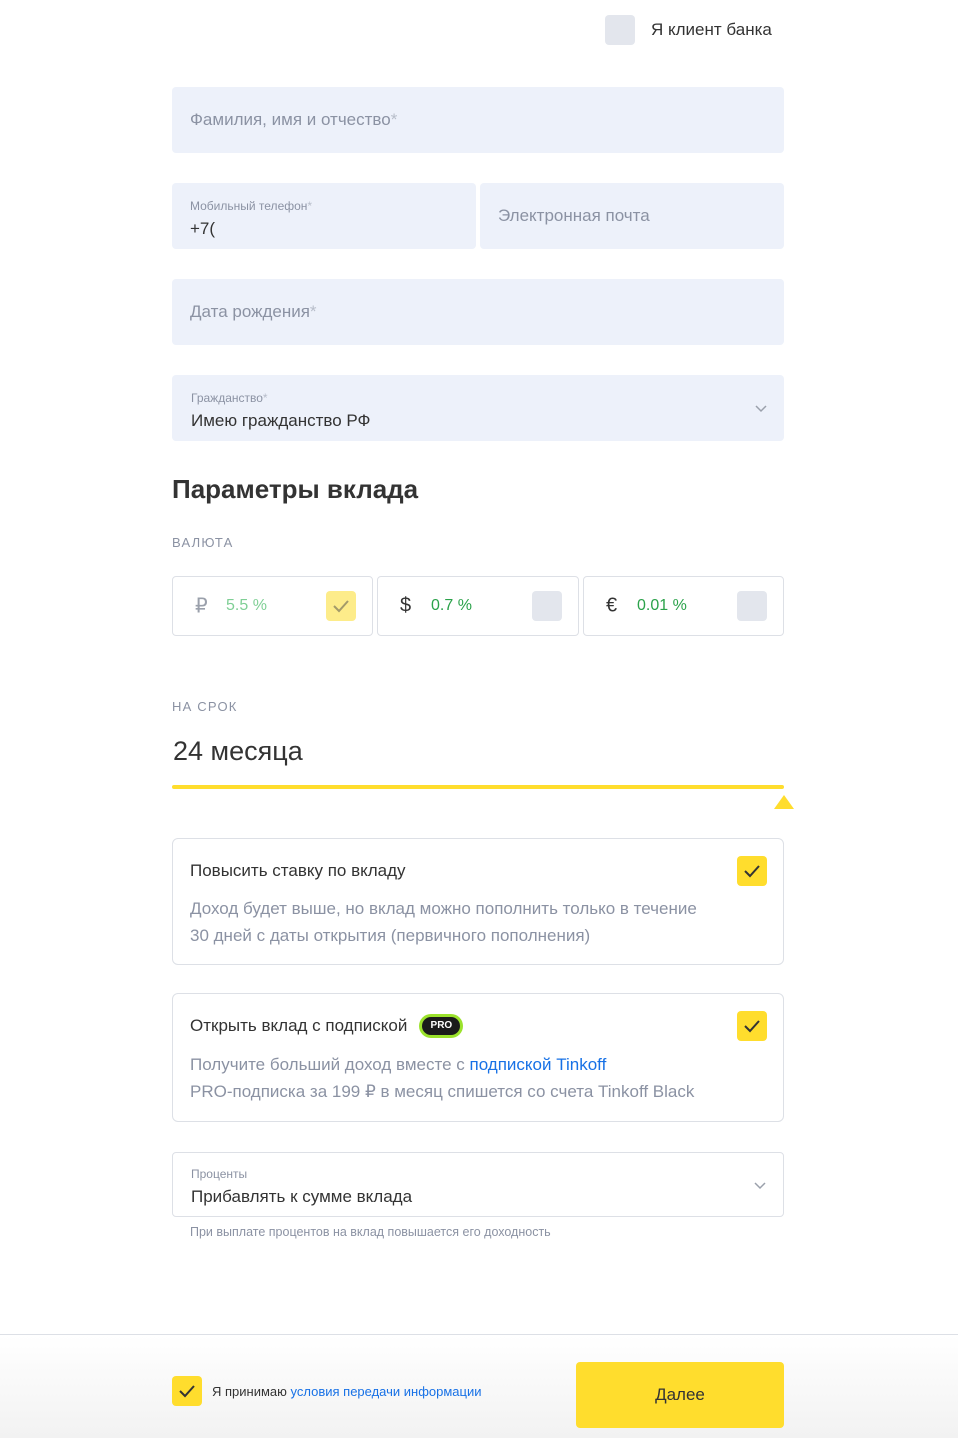  Describe the element at coordinates (324, 216) in the screenshot. I see `phone-field: Мобильный телефон* +7(` at that location.